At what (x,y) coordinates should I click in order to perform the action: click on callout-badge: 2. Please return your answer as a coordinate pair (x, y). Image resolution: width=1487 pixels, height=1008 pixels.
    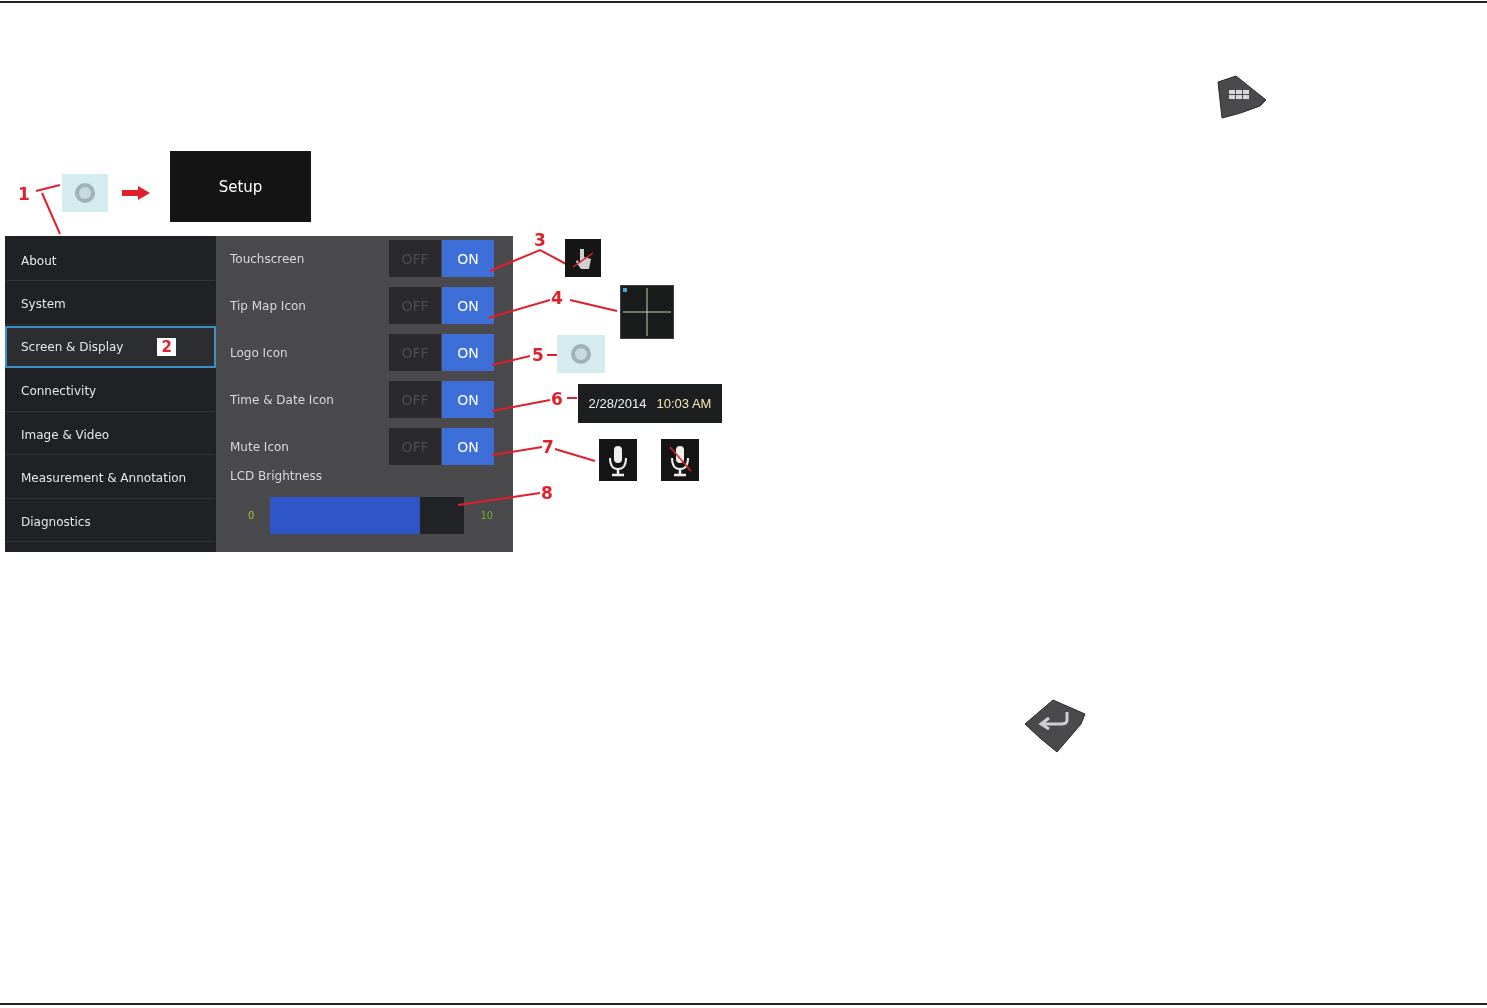
    Looking at the image, I should click on (166, 347).